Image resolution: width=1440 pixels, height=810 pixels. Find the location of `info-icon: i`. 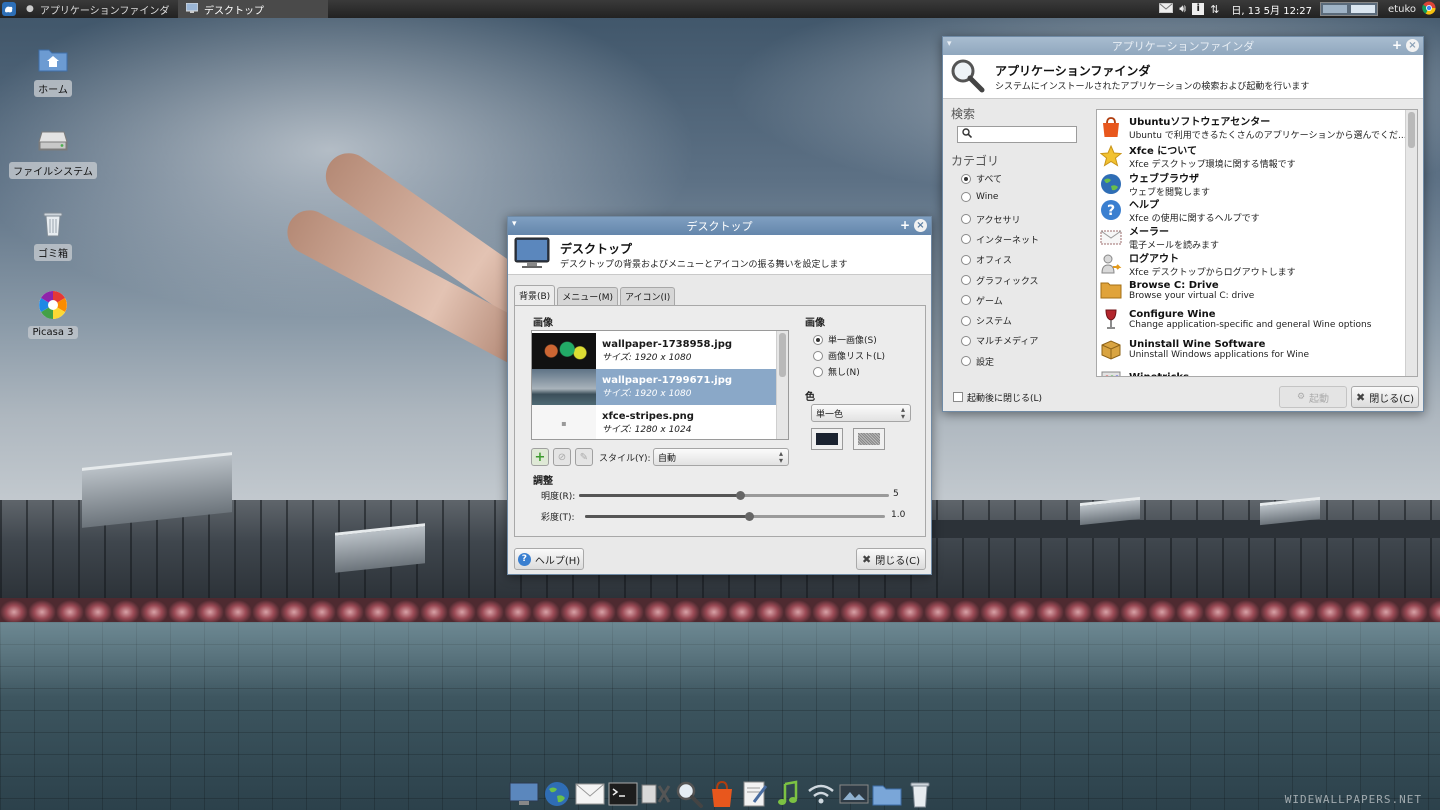

info-icon: i is located at coordinates (1198, 9).